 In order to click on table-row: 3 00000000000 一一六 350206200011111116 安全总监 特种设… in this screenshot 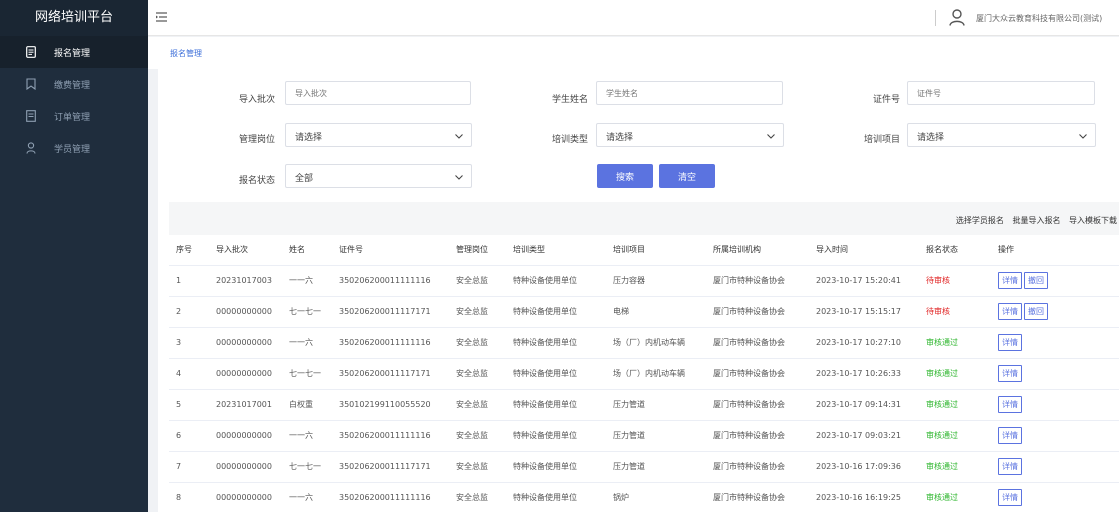, I will do `click(644, 342)`.